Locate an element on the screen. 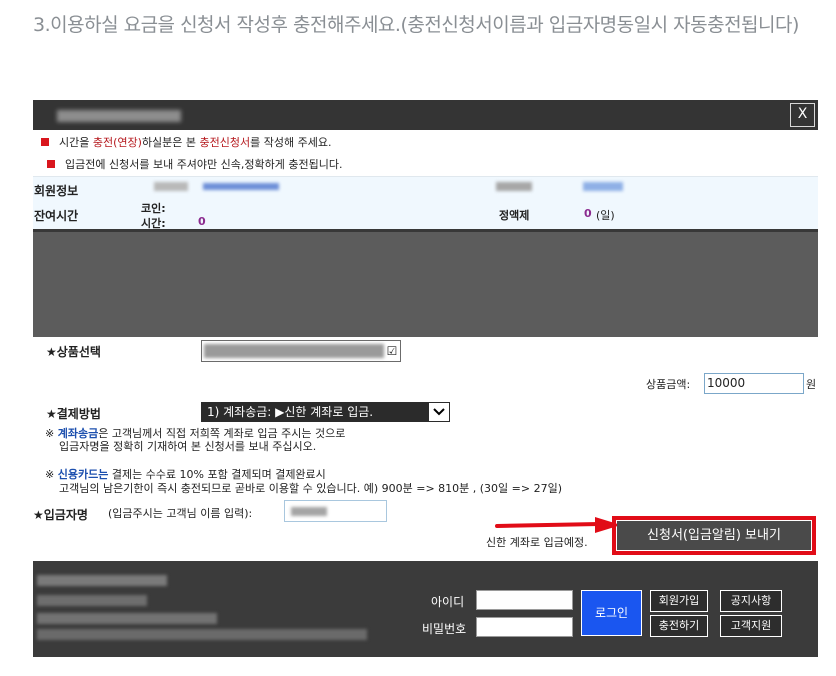 This screenshot has height=676, width=836. fixed-rate-label: 정액제 is located at coordinates (514, 215).